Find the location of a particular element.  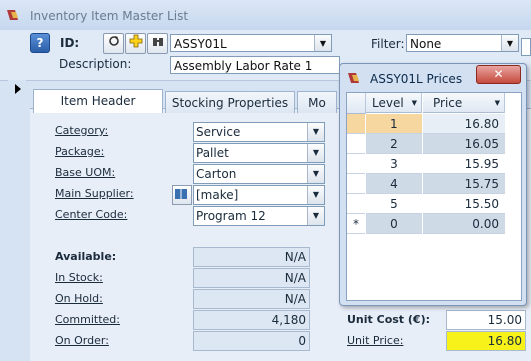

close-icon: ✕ is located at coordinates (498, 74).